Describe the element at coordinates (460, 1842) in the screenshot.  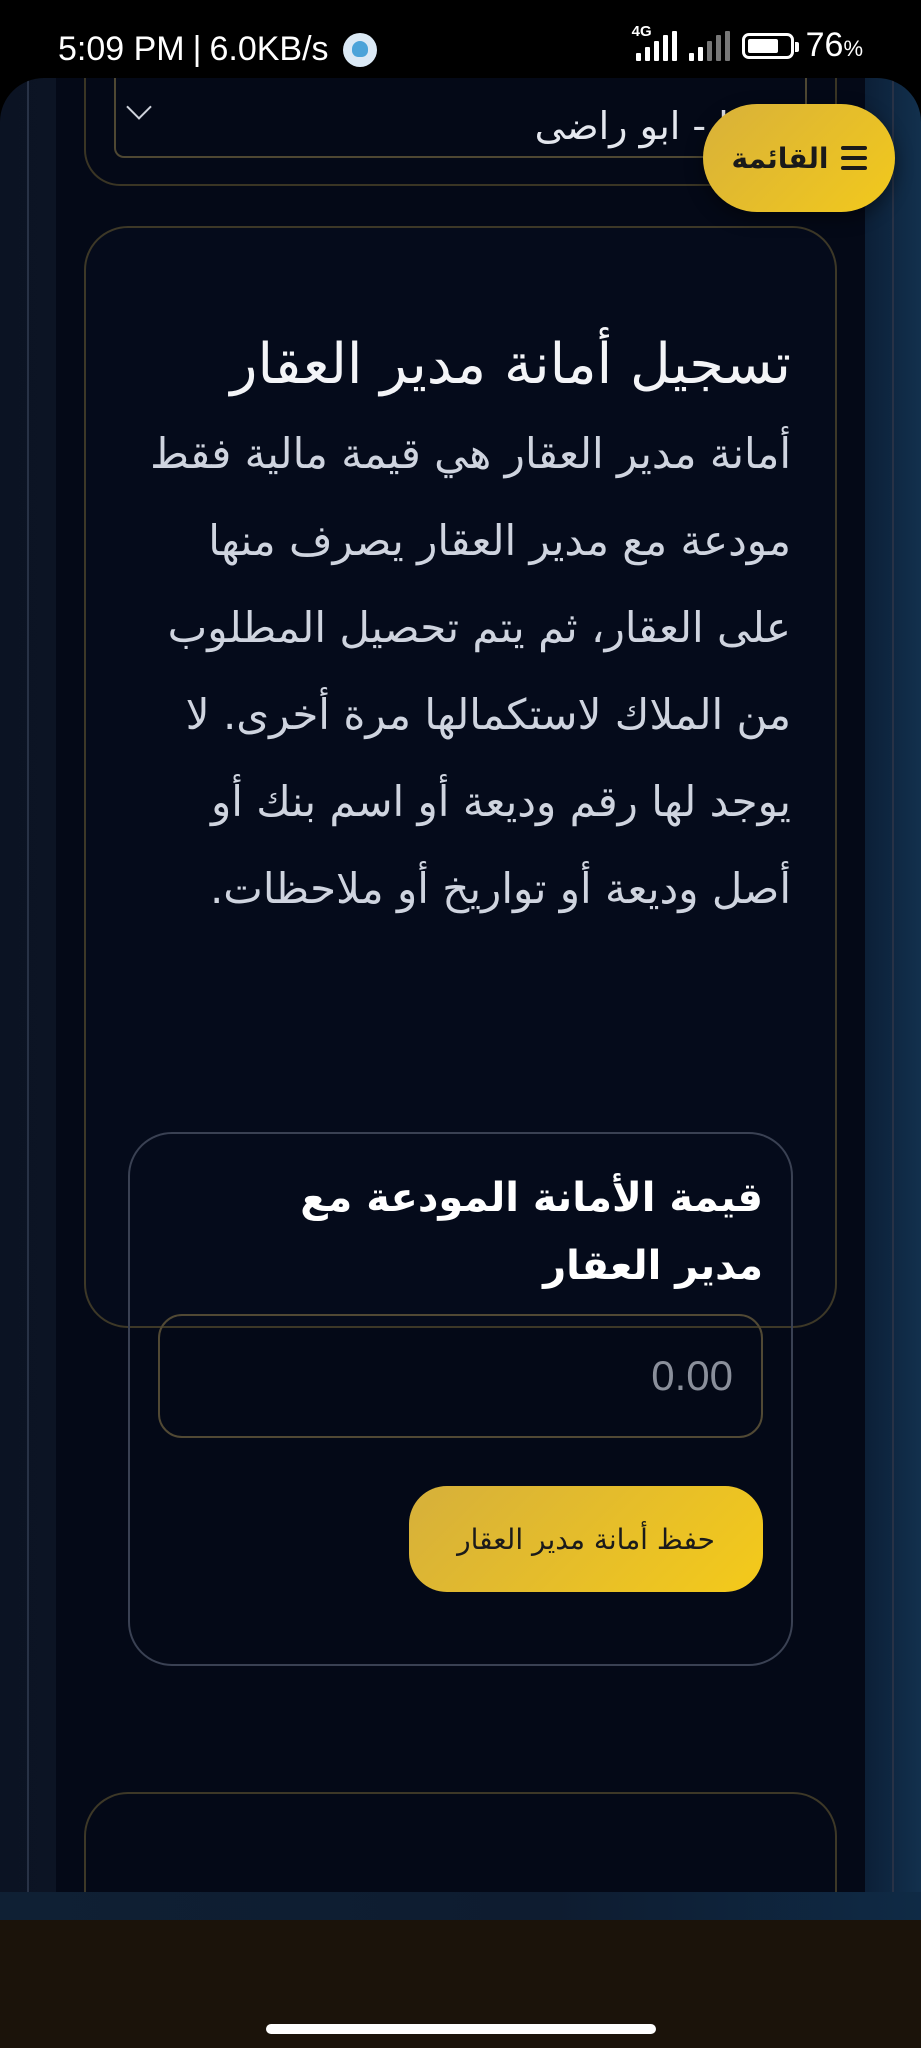
I see `next-card` at that location.